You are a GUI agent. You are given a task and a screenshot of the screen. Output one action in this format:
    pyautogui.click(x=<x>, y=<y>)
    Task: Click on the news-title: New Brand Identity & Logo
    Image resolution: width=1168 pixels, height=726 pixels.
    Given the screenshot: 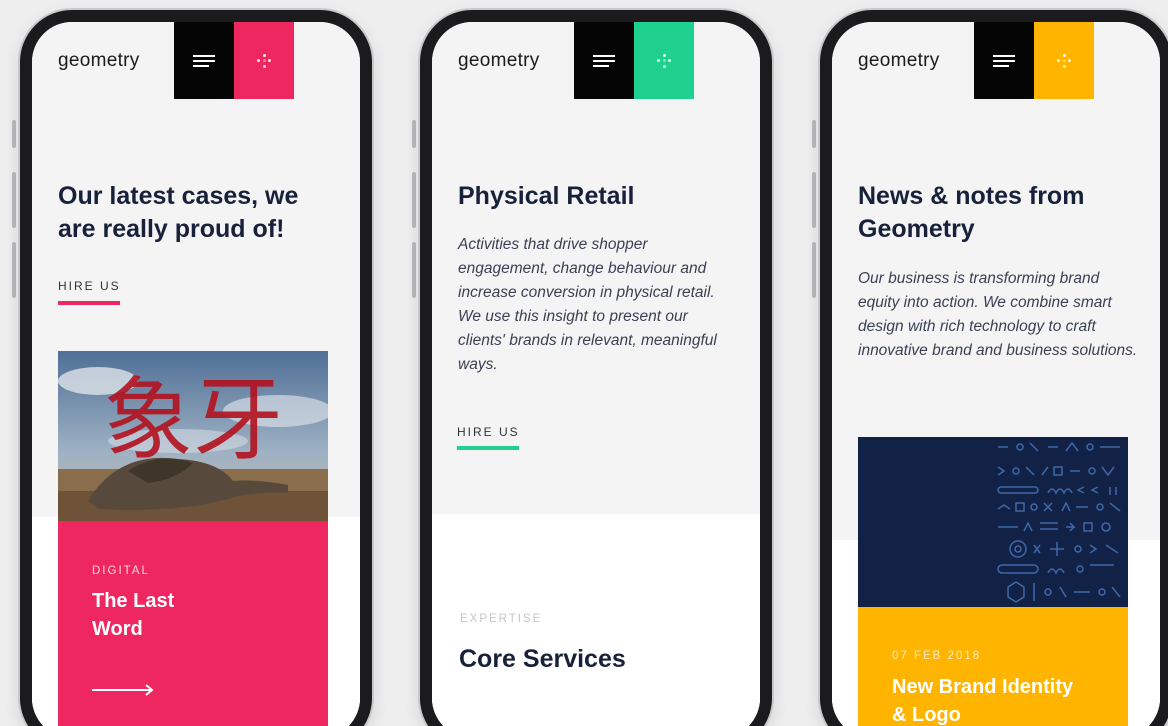 What is the action you would take?
    pyautogui.click(x=983, y=701)
    